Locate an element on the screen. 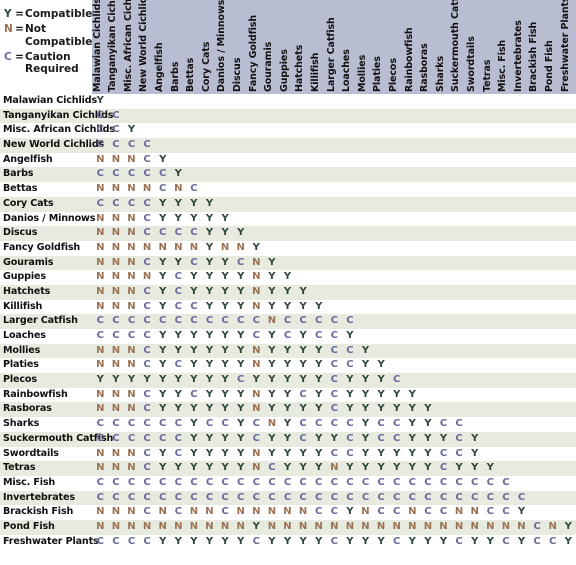  table-row: Larger Catfish C C C C C C C C C C C N C C C C C is located at coordinates (288, 321).